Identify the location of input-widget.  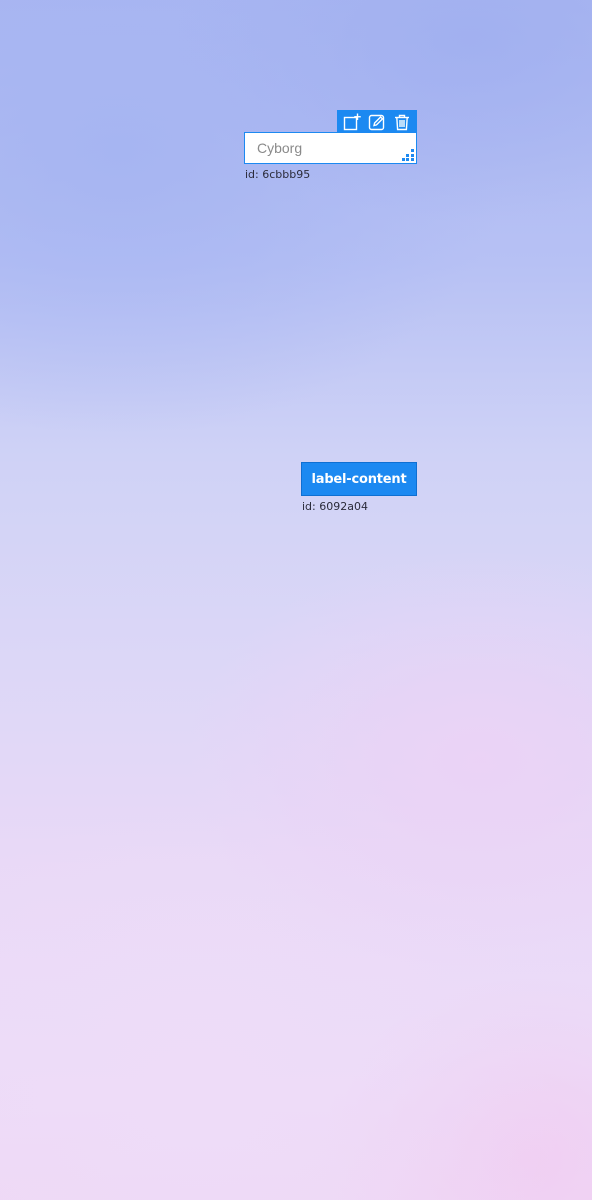
(330, 148).